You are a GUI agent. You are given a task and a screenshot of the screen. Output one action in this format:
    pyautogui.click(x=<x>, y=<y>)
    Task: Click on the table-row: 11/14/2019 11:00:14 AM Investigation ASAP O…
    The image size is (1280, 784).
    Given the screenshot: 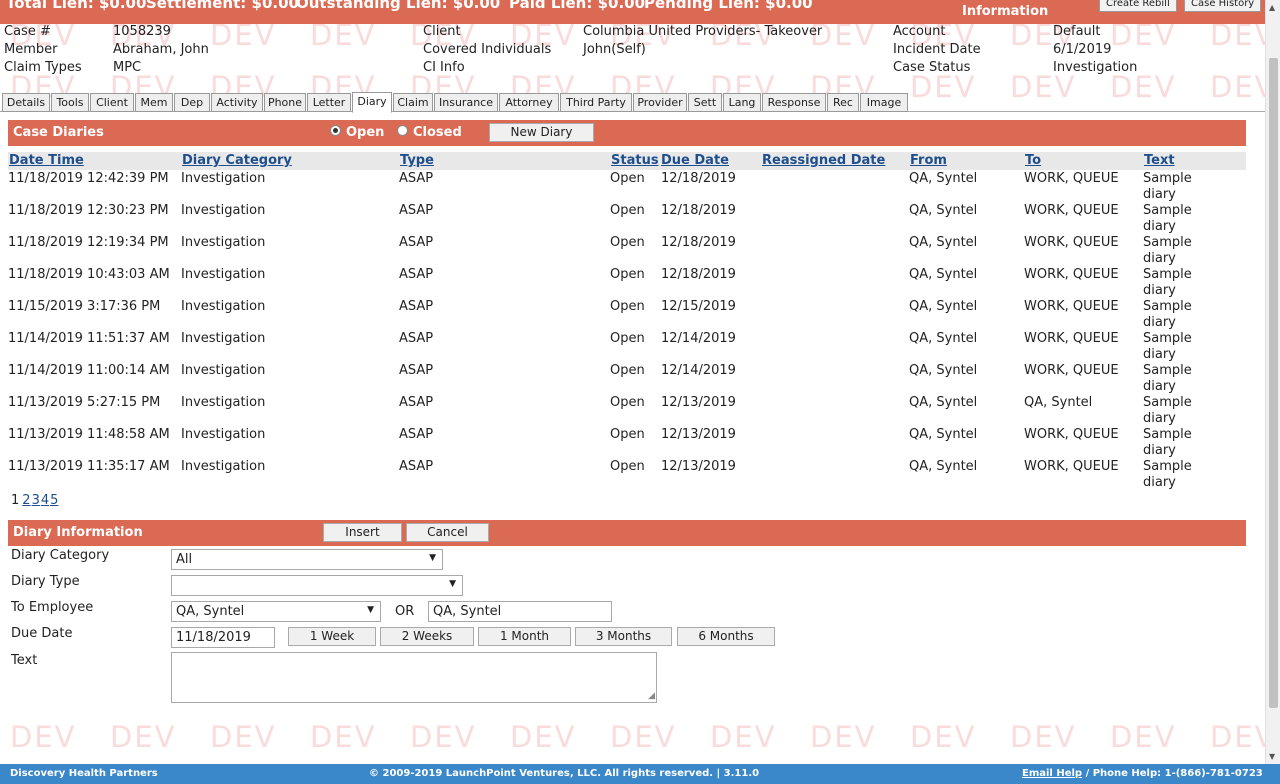 What is the action you would take?
    pyautogui.click(x=627, y=379)
    